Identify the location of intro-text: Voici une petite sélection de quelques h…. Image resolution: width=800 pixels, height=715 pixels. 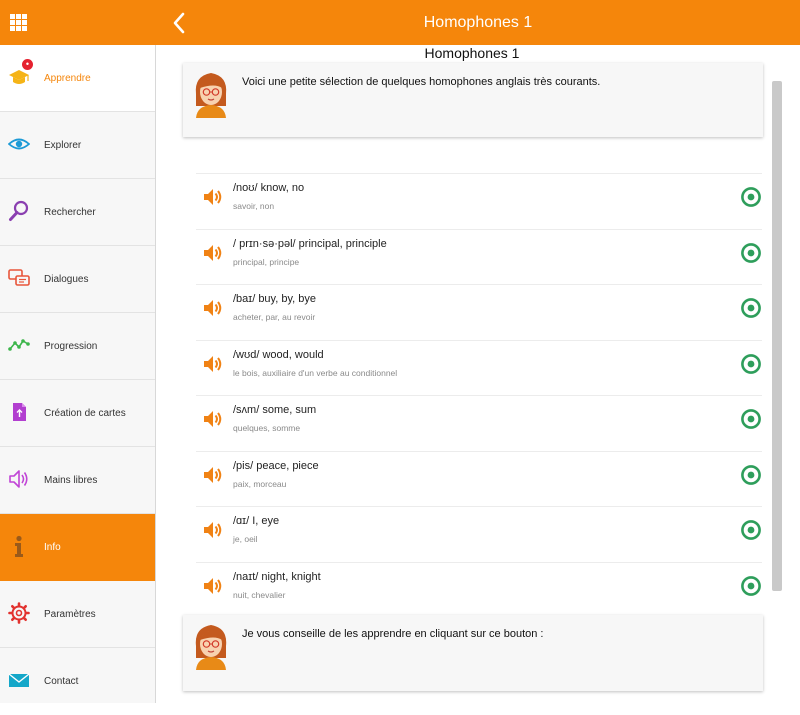
(421, 82).